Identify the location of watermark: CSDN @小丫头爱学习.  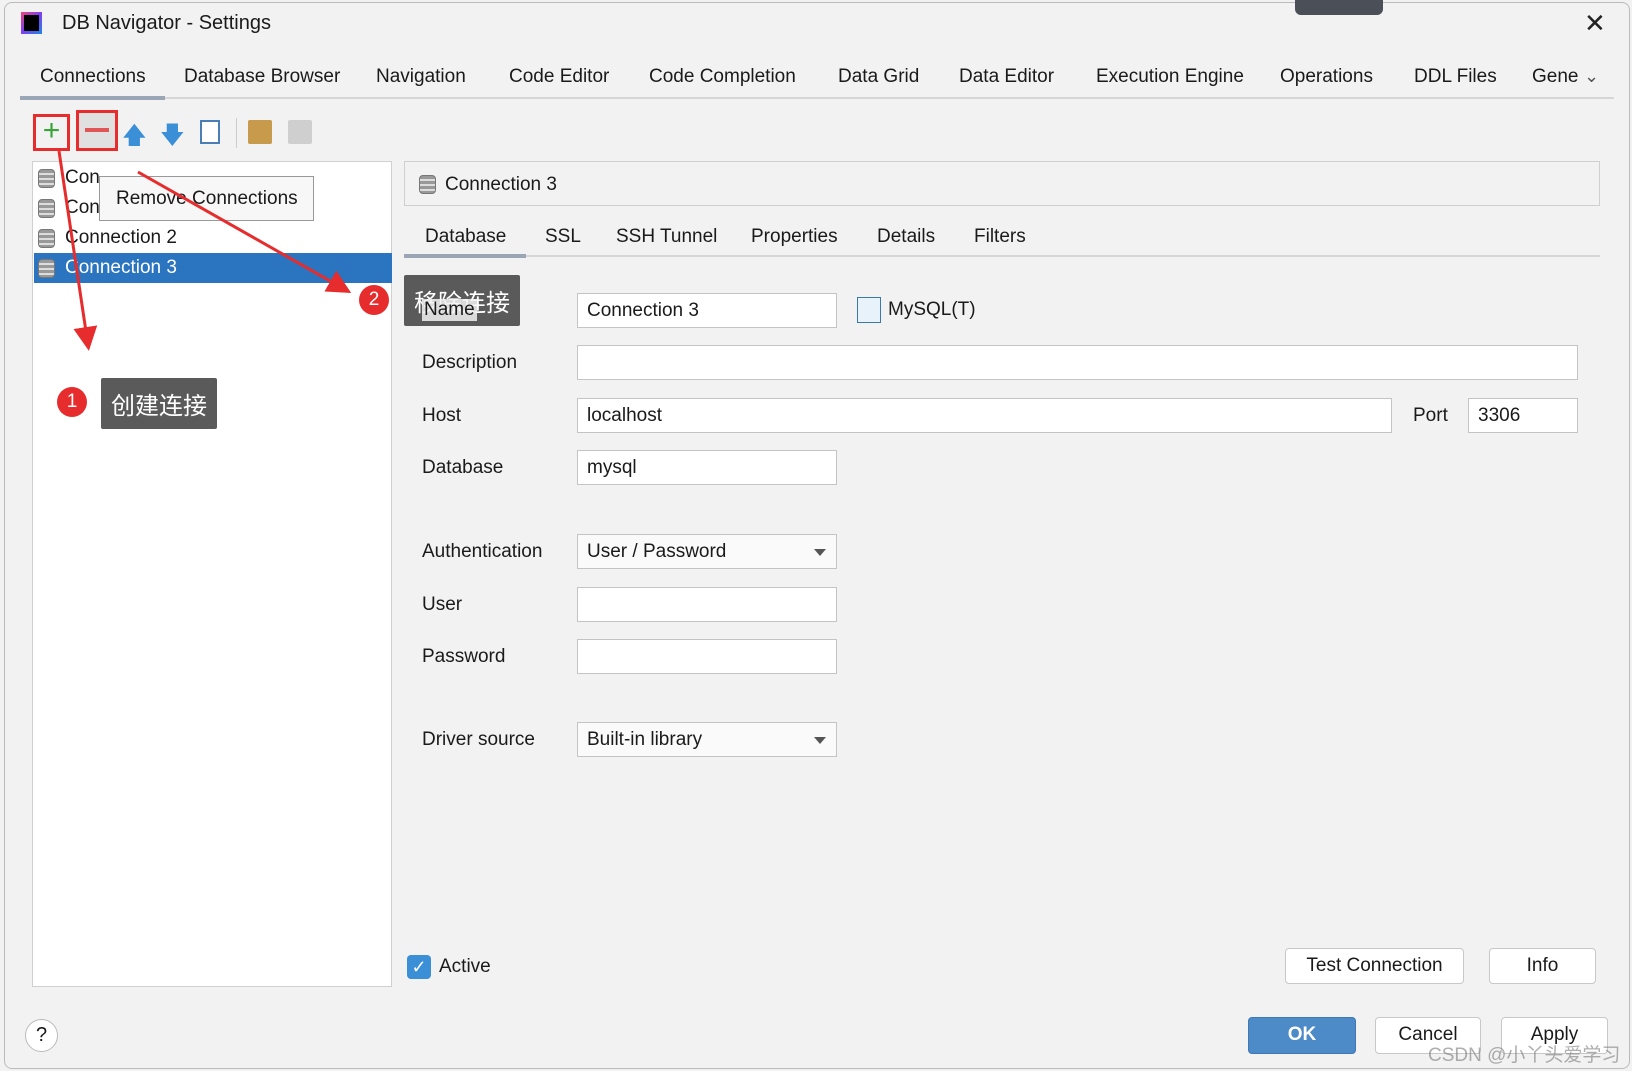
(1524, 1055).